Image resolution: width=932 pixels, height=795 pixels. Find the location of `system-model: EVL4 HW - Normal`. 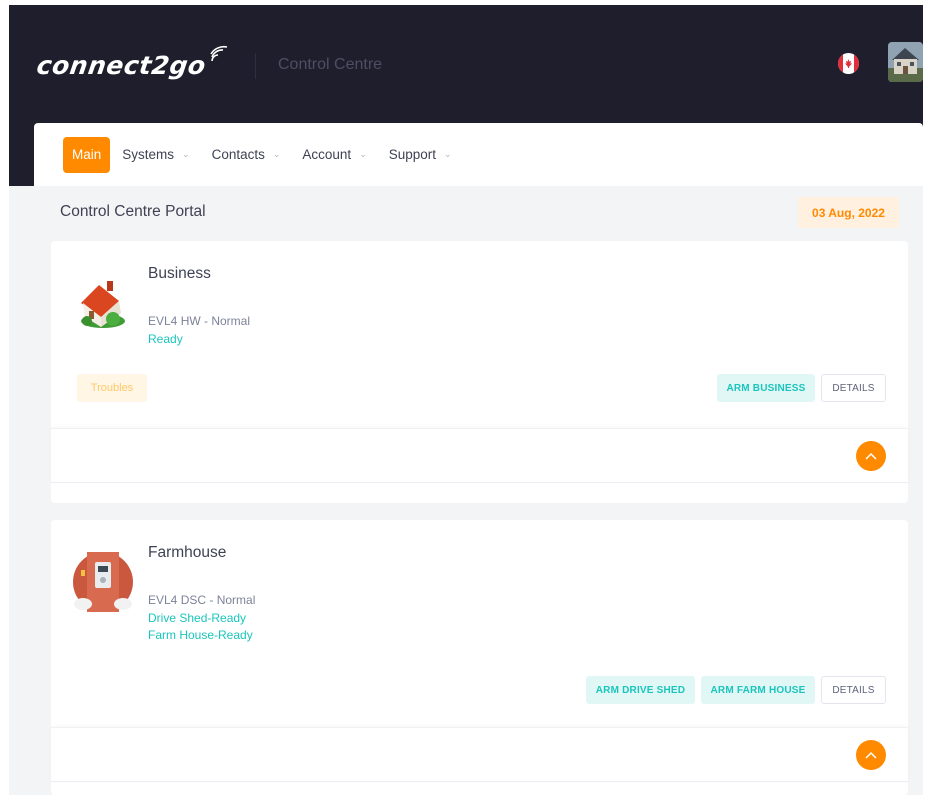

system-model: EVL4 HW - Normal is located at coordinates (199, 321).